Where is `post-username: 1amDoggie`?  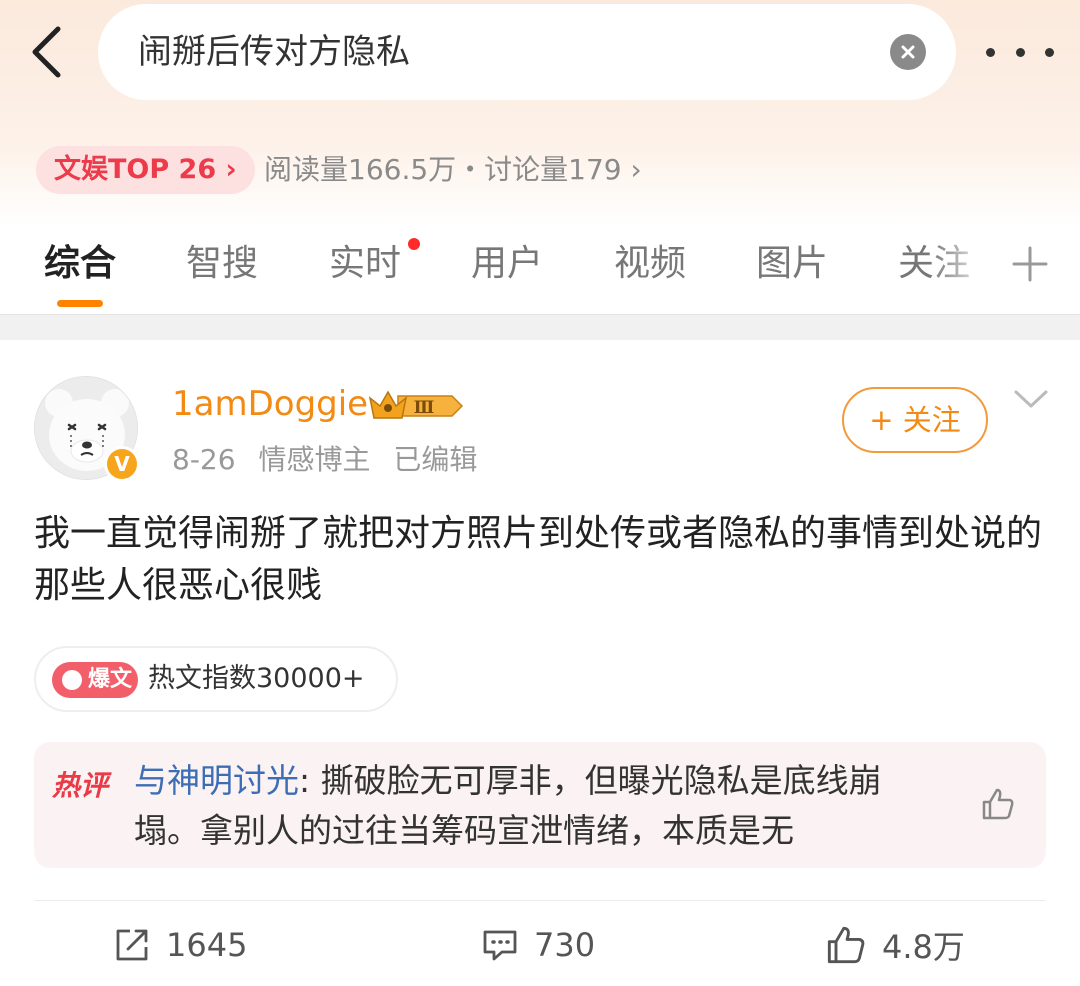 post-username: 1amDoggie is located at coordinates (270, 404).